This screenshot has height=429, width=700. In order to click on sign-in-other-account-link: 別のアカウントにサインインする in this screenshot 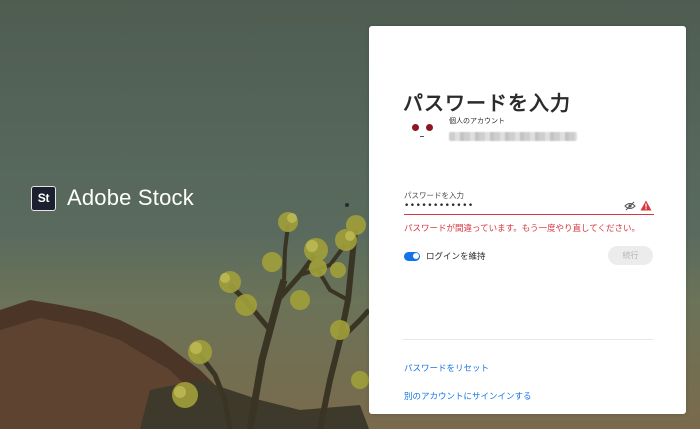, I will do `click(468, 396)`.